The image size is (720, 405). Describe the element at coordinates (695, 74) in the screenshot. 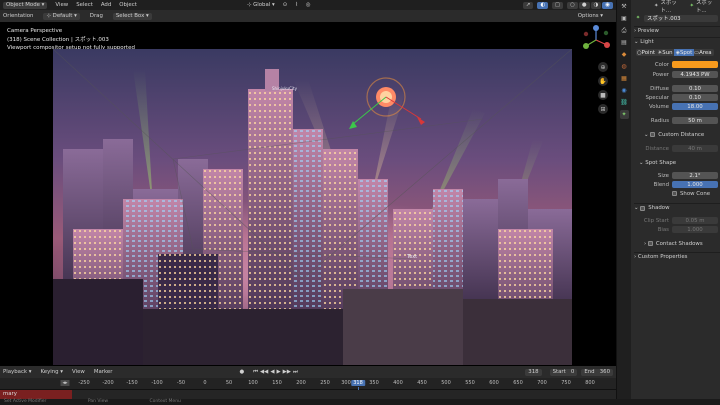

I see `power-field: 4.1943 PW` at that location.